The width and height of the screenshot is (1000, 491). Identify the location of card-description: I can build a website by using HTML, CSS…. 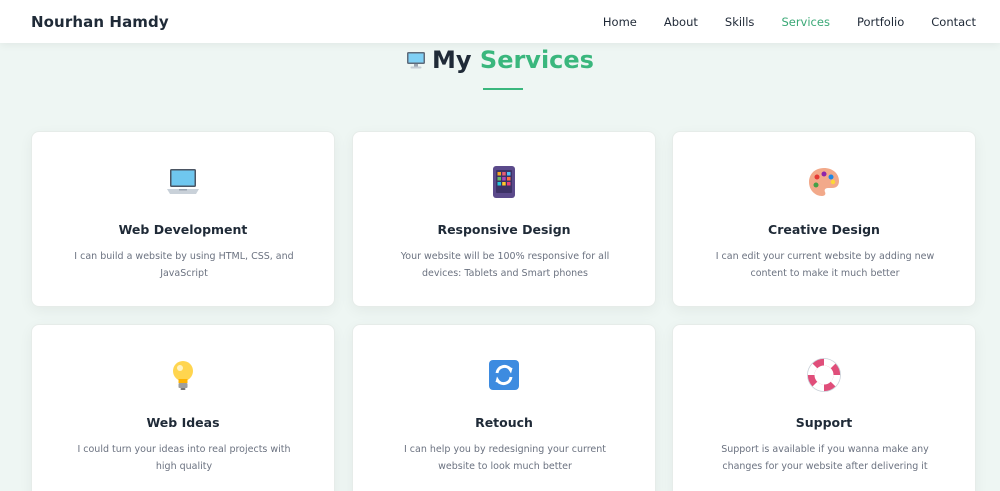
(184, 265).